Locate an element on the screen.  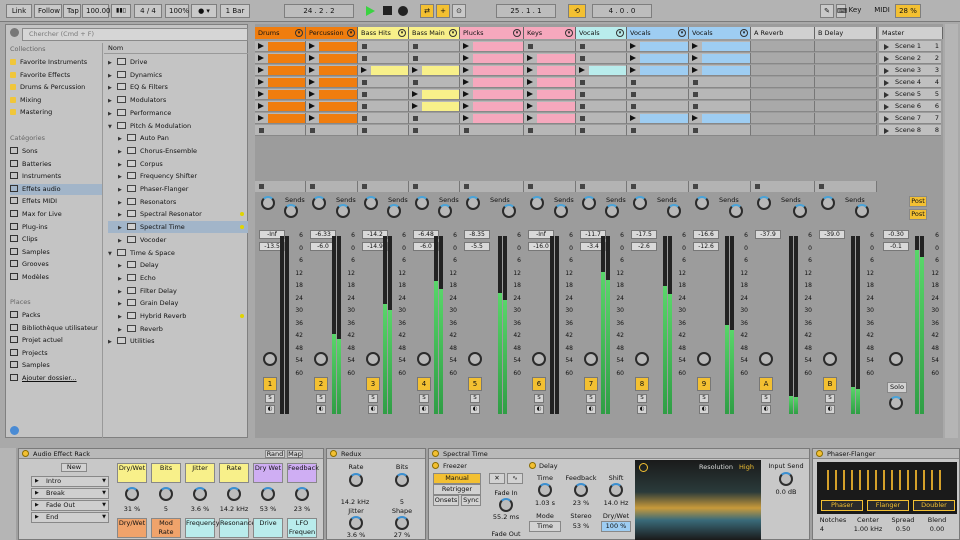
track-activator-button: 6 is located at coordinates (539, 384).